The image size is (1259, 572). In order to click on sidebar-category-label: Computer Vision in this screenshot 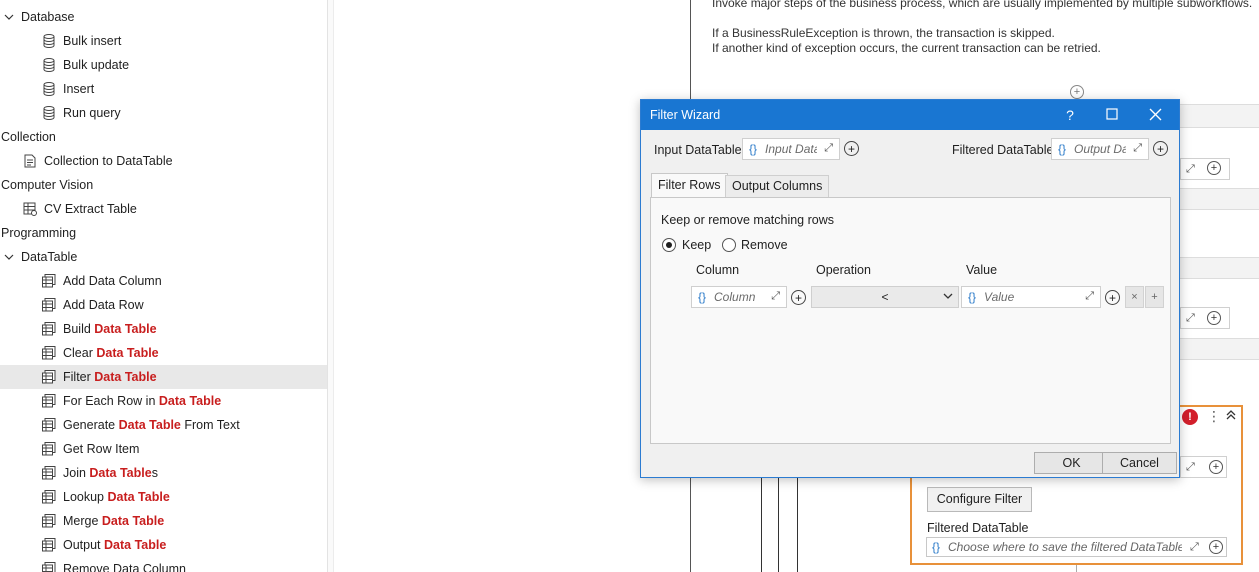, I will do `click(47, 185)`.